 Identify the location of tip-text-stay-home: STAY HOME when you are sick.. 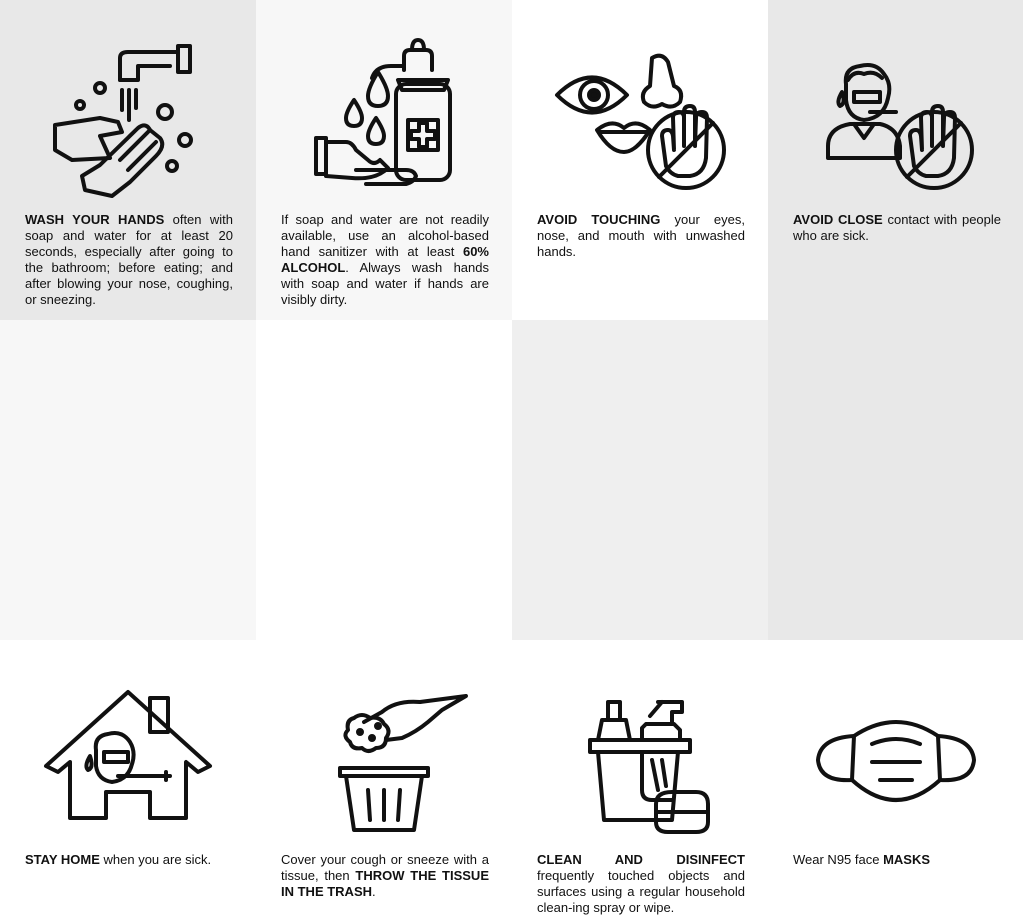
(129, 860).